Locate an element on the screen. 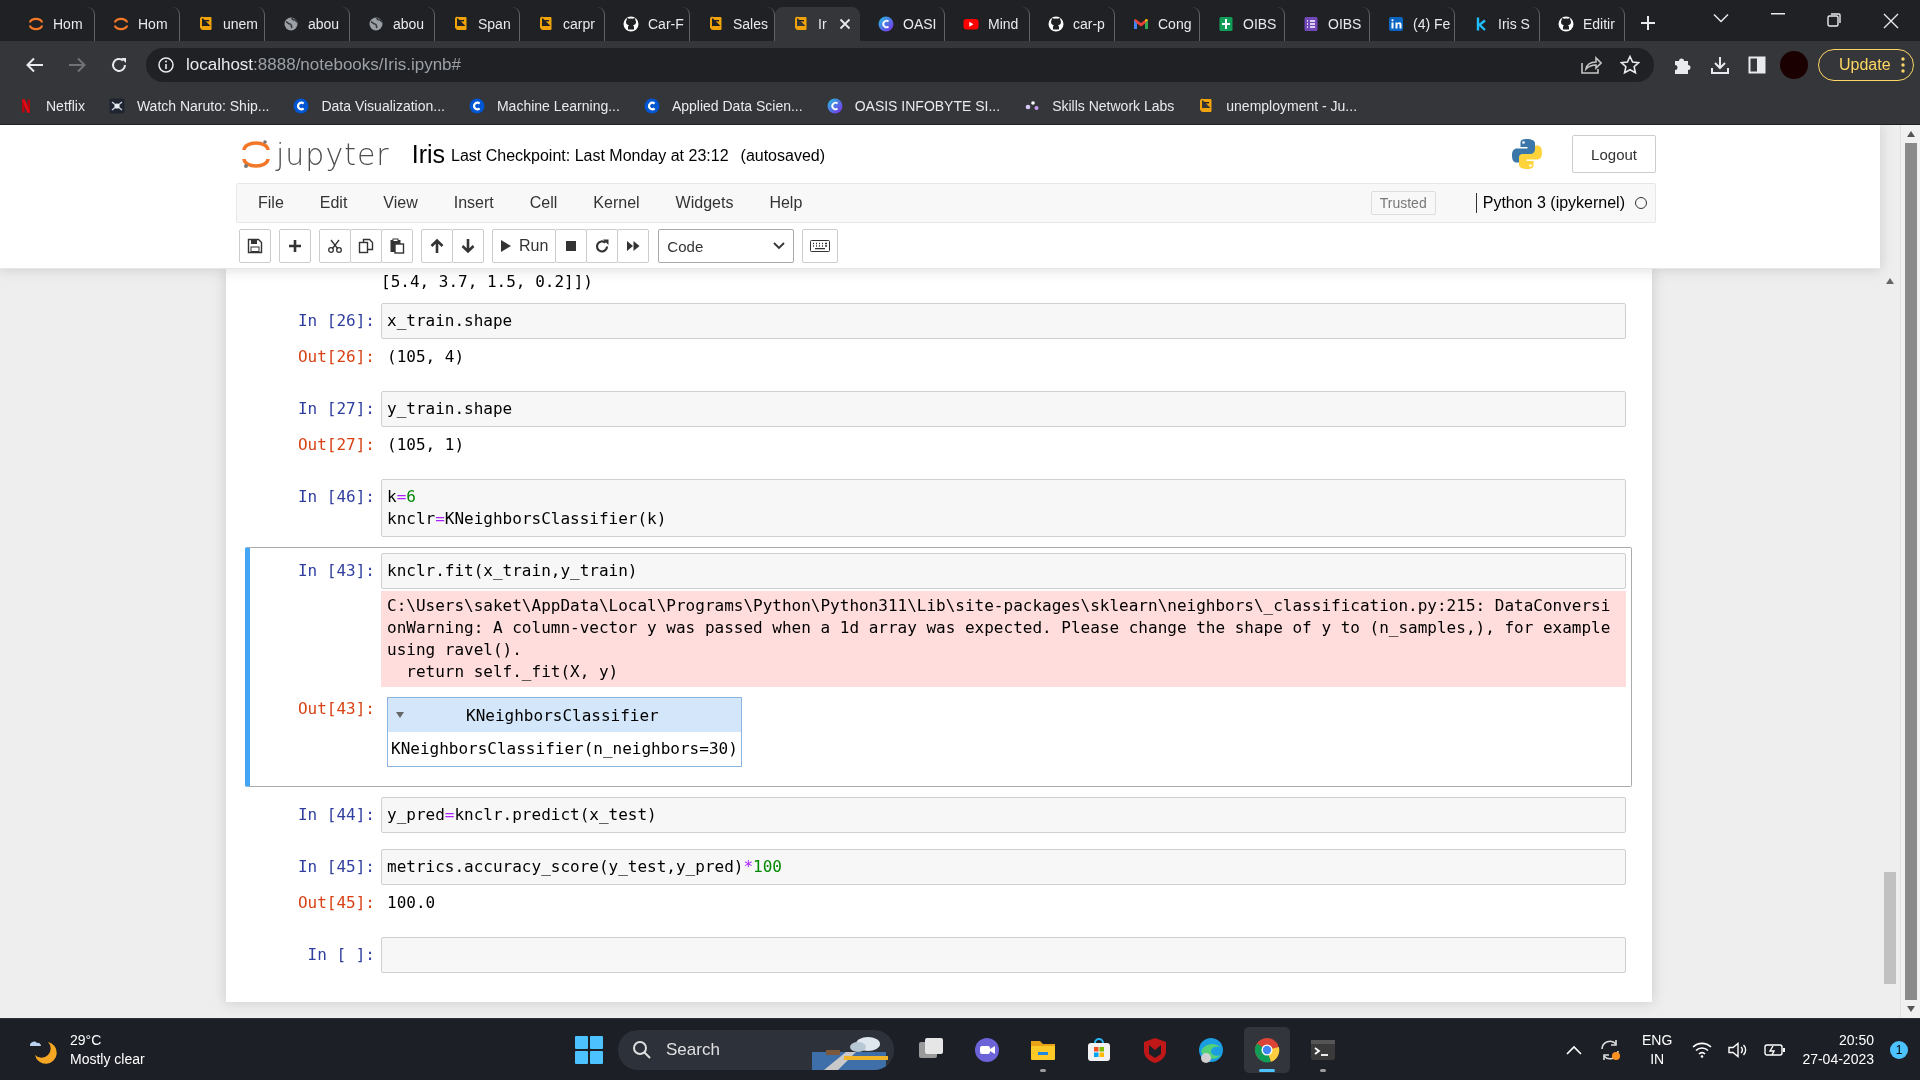  save-button is located at coordinates (255, 246).